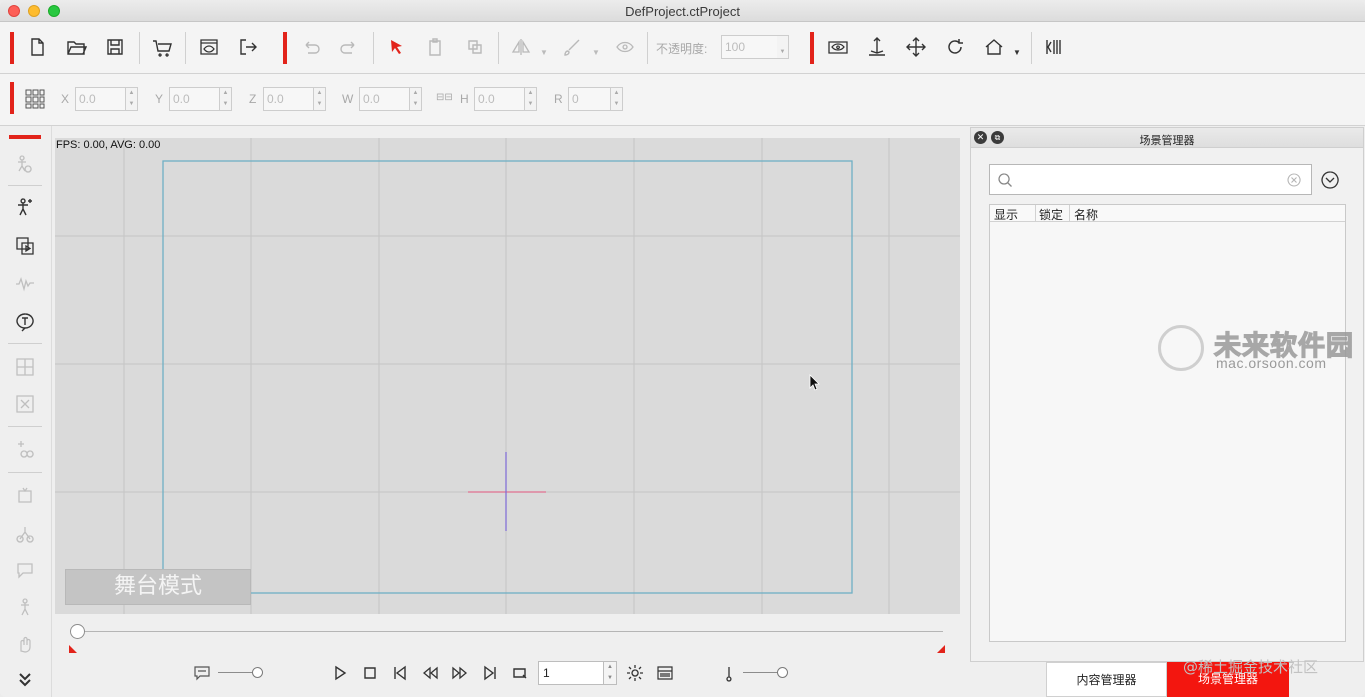 Image resolution: width=1365 pixels, height=697 pixels. I want to click on column-name: 名称, so click(1086, 214).